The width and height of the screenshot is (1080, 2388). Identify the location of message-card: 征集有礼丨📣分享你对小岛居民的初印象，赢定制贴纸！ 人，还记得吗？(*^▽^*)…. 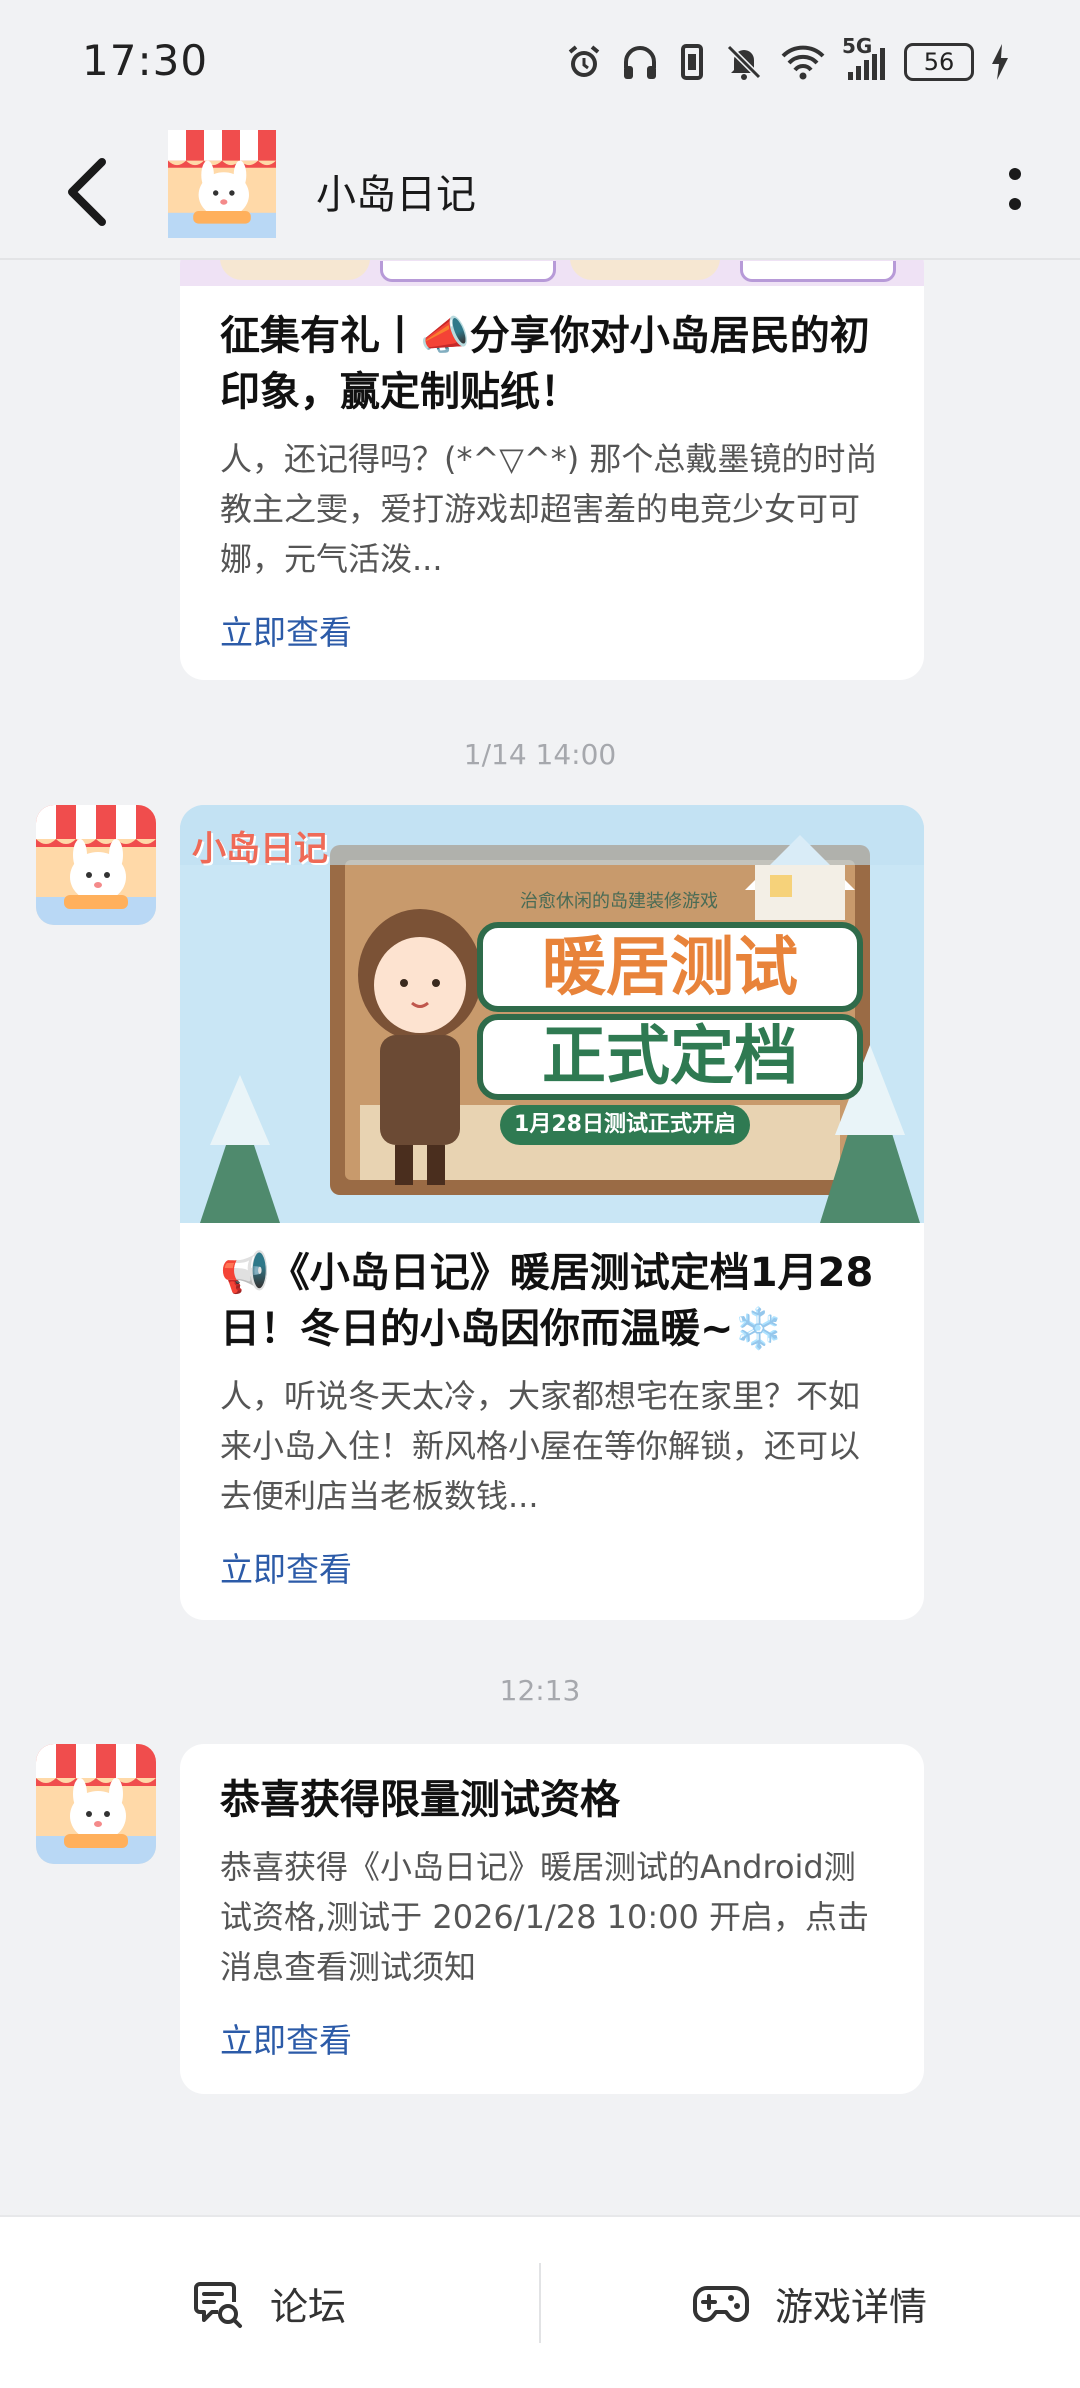
(552, 470).